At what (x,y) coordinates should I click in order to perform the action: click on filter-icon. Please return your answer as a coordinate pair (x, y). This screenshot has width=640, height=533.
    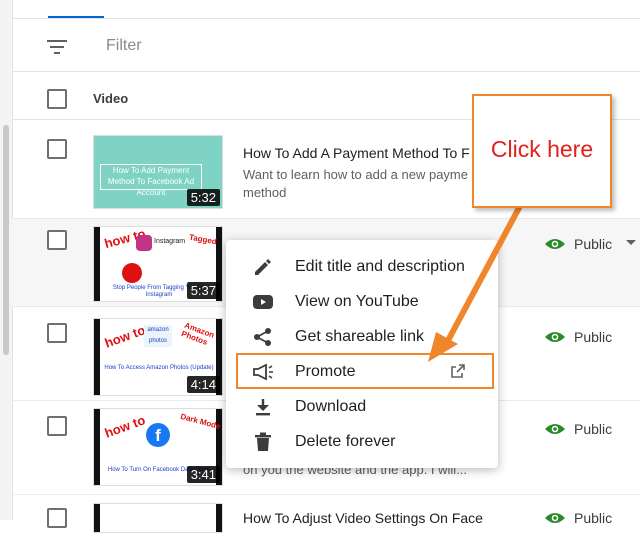
    Looking at the image, I should click on (58, 47).